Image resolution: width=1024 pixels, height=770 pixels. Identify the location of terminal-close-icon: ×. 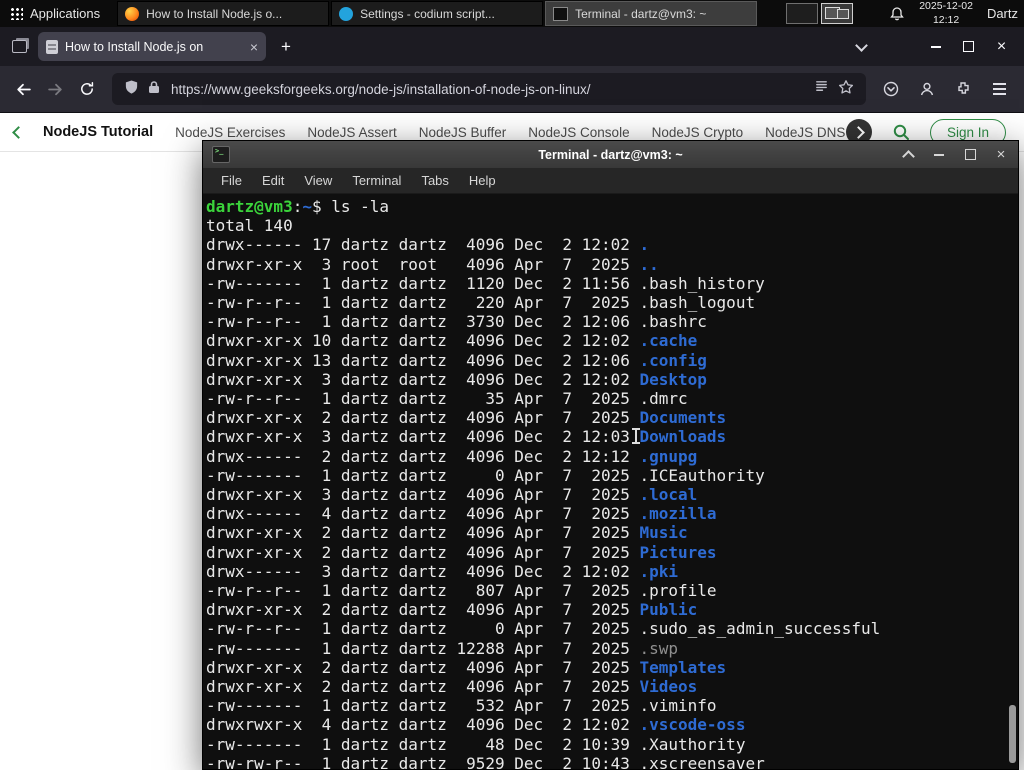
(1001, 155).